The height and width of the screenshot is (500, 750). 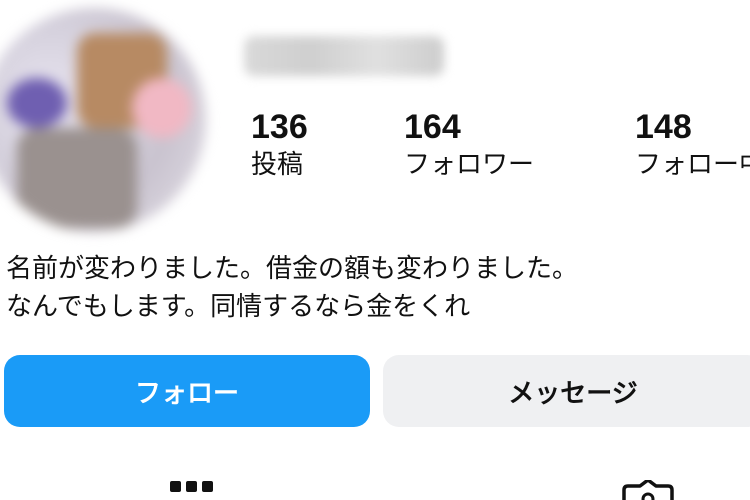 What do you see at coordinates (648, 490) in the screenshot?
I see `tagged-person-icon` at bounding box center [648, 490].